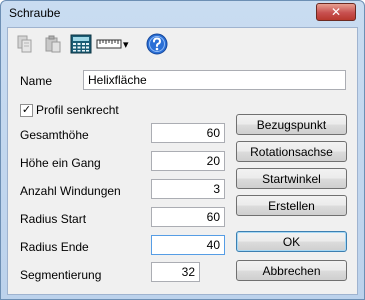 The image size is (365, 300). Describe the element at coordinates (291, 241) in the screenshot. I see `ok-button: OK` at that location.